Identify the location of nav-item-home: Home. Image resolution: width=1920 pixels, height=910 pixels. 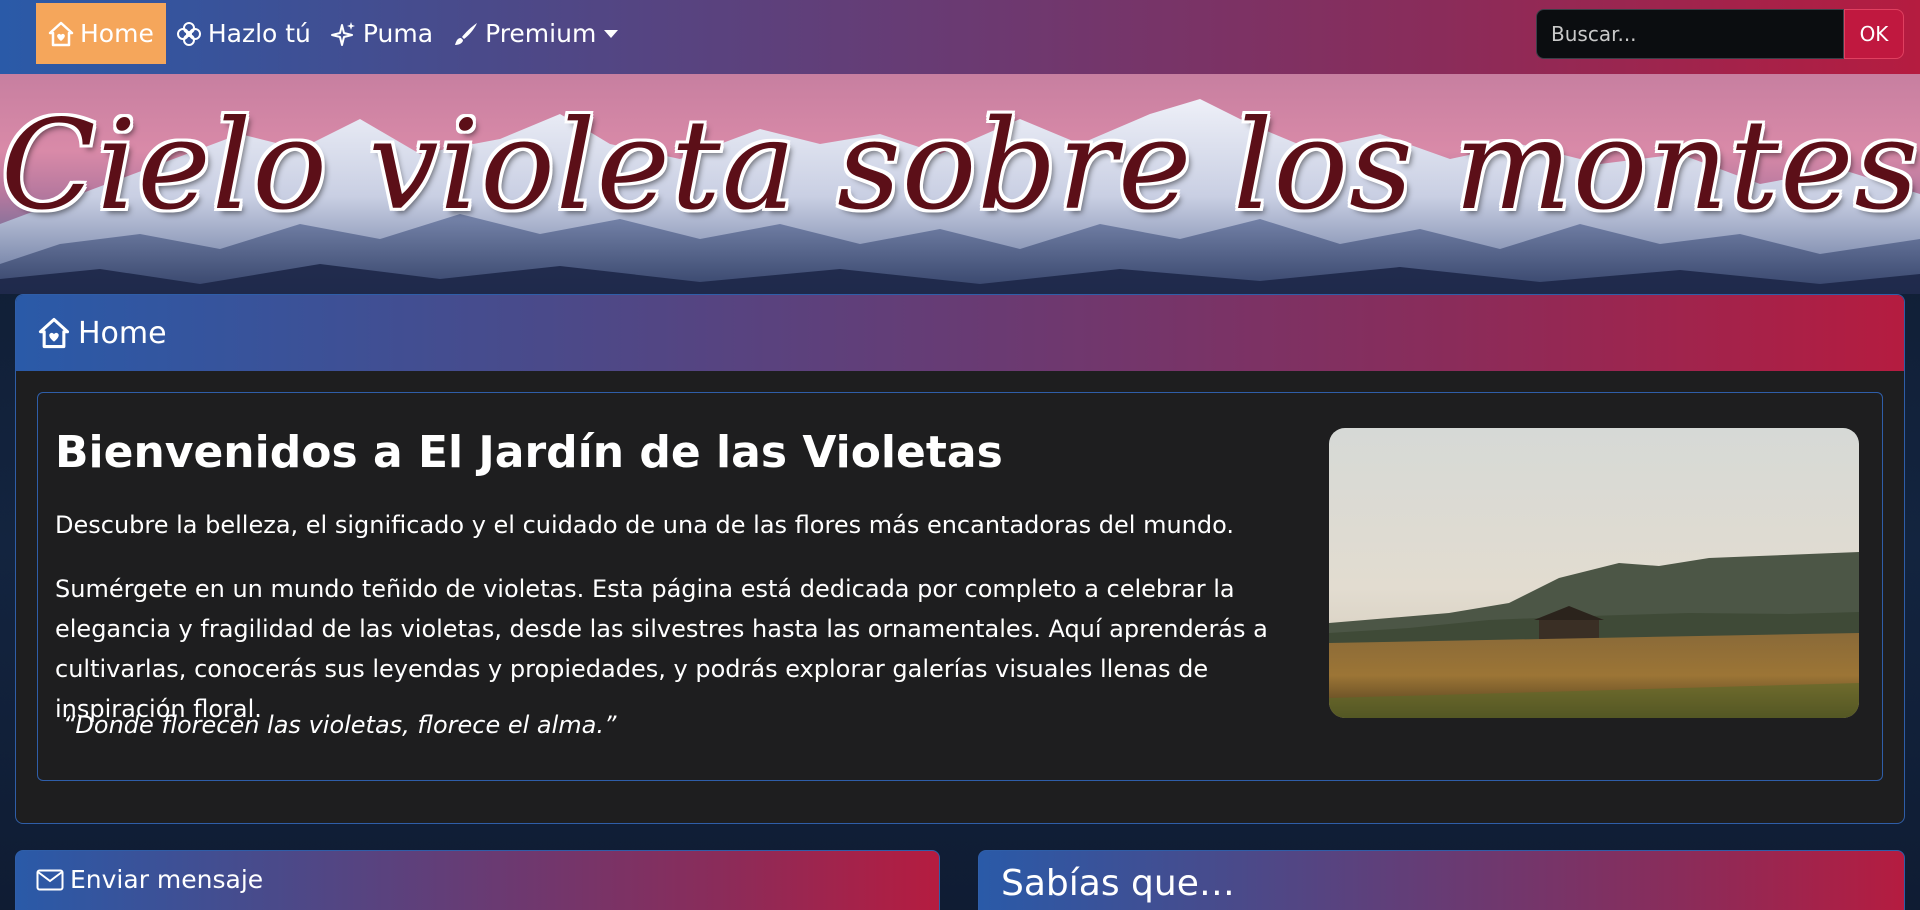
(101, 33).